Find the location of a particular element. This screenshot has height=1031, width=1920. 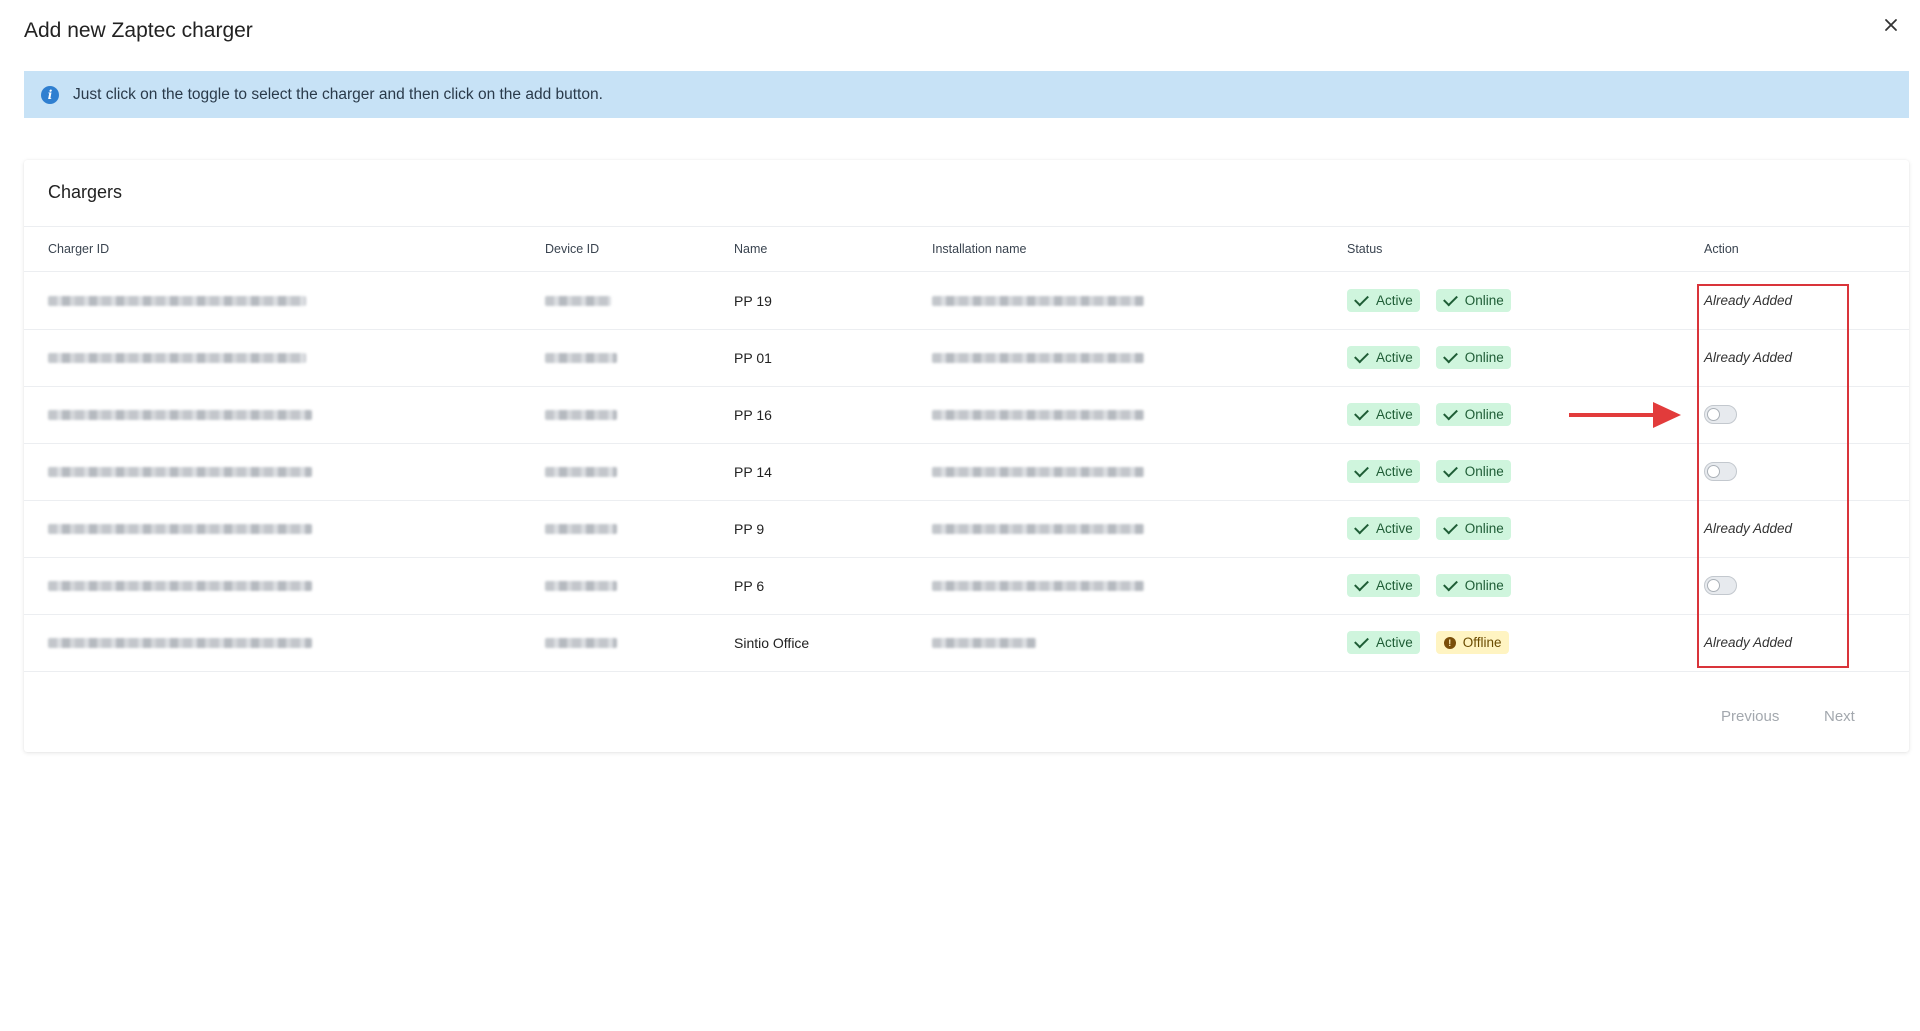

card-title: Chargers is located at coordinates (85, 192).